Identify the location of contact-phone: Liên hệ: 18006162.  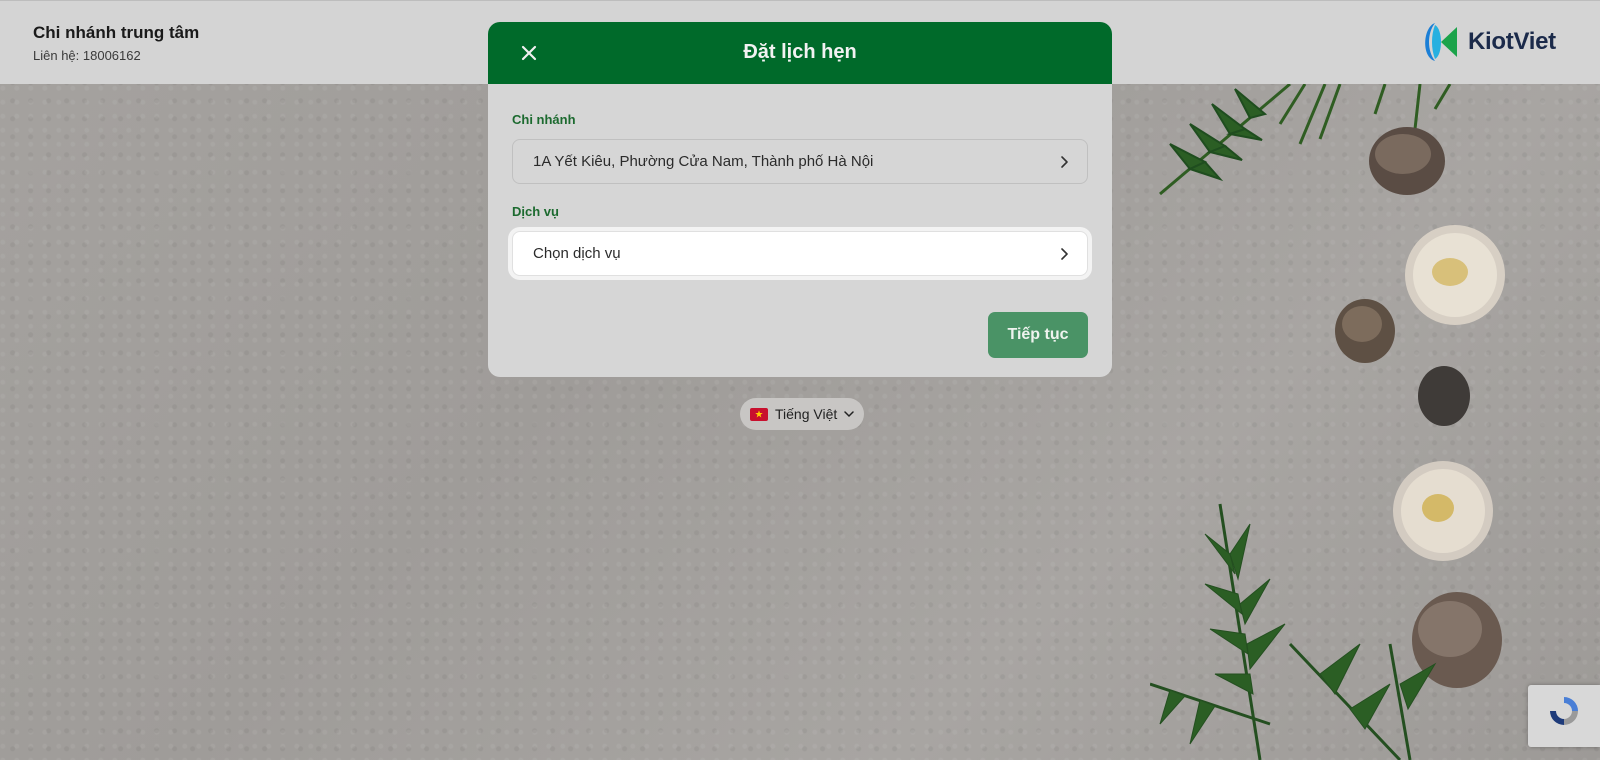
(87, 55).